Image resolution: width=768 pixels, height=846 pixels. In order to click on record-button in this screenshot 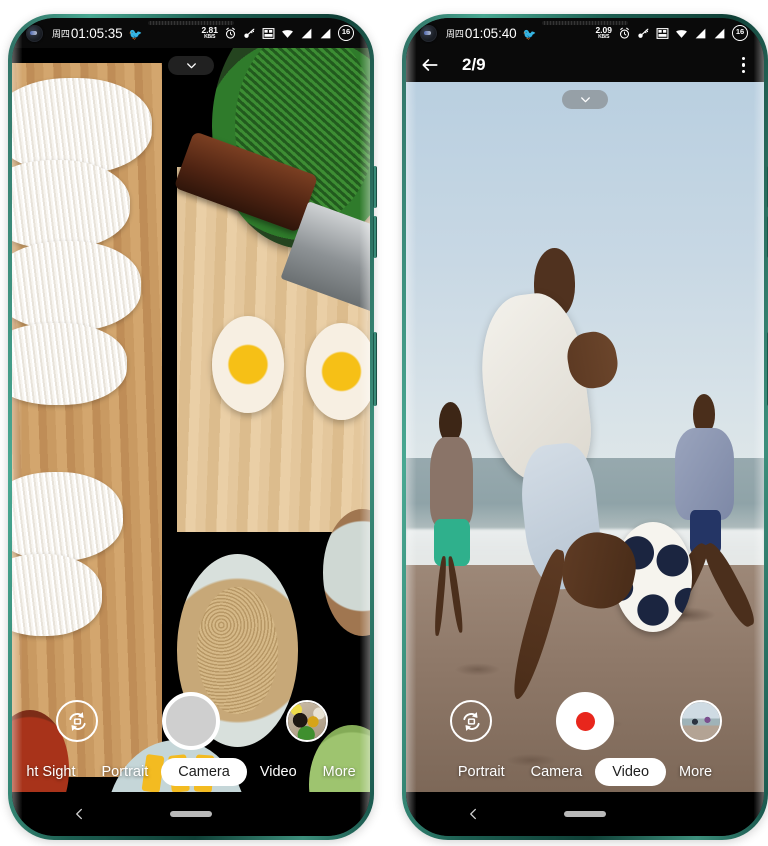, I will do `click(585, 721)`.